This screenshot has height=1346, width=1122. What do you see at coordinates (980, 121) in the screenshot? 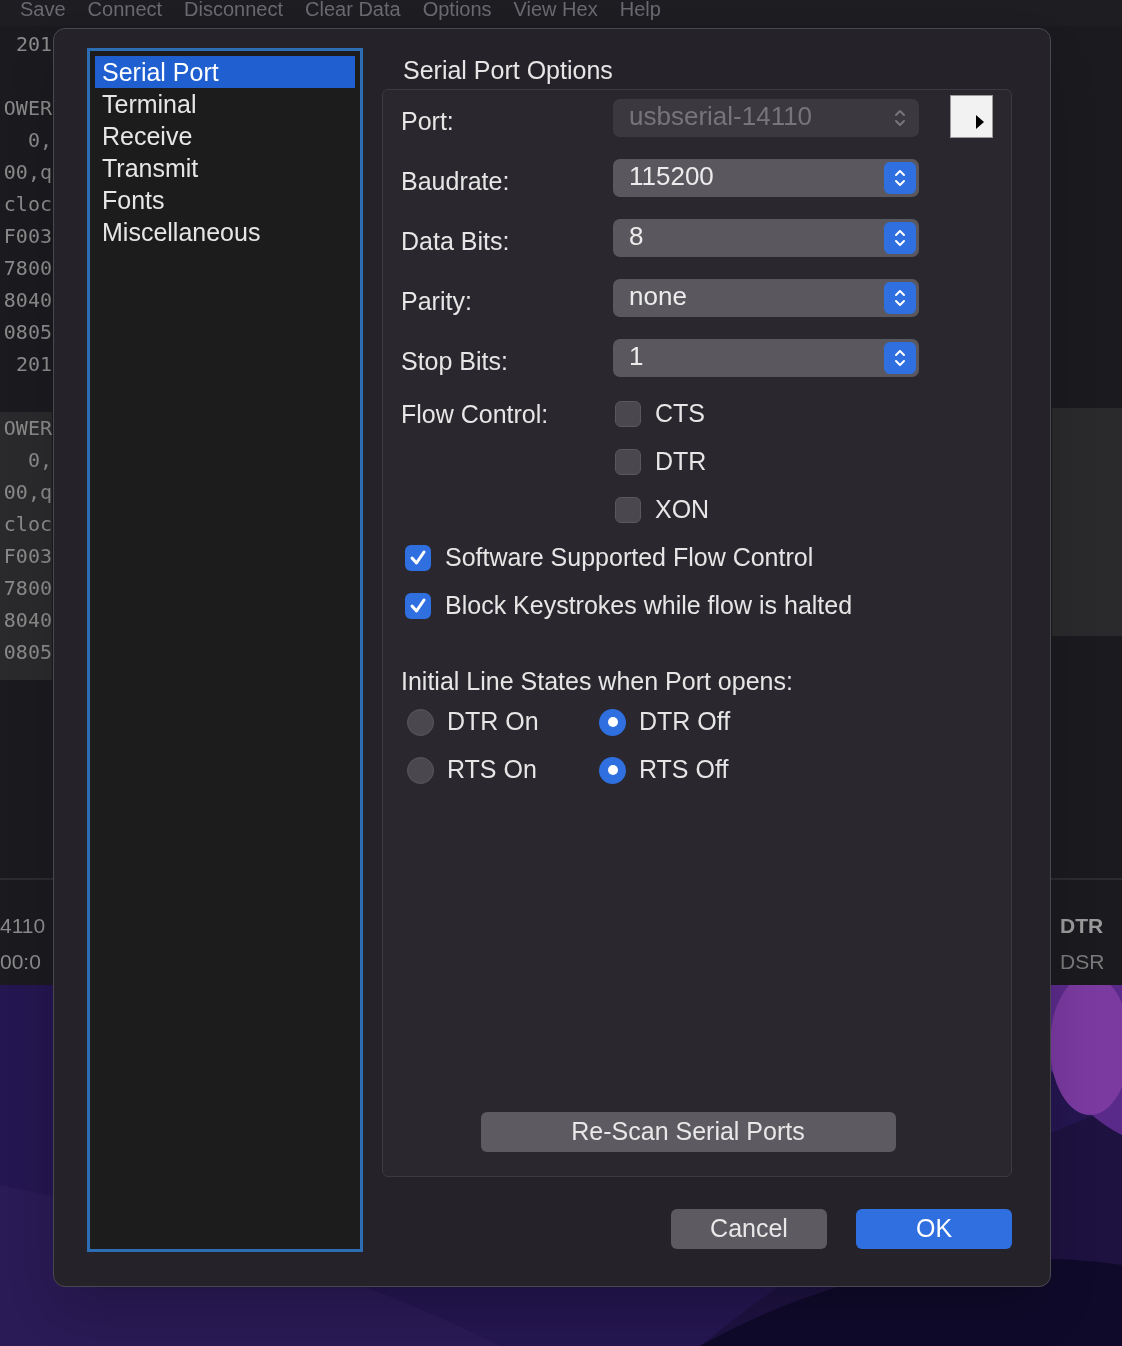
I see `triangle-icon` at bounding box center [980, 121].